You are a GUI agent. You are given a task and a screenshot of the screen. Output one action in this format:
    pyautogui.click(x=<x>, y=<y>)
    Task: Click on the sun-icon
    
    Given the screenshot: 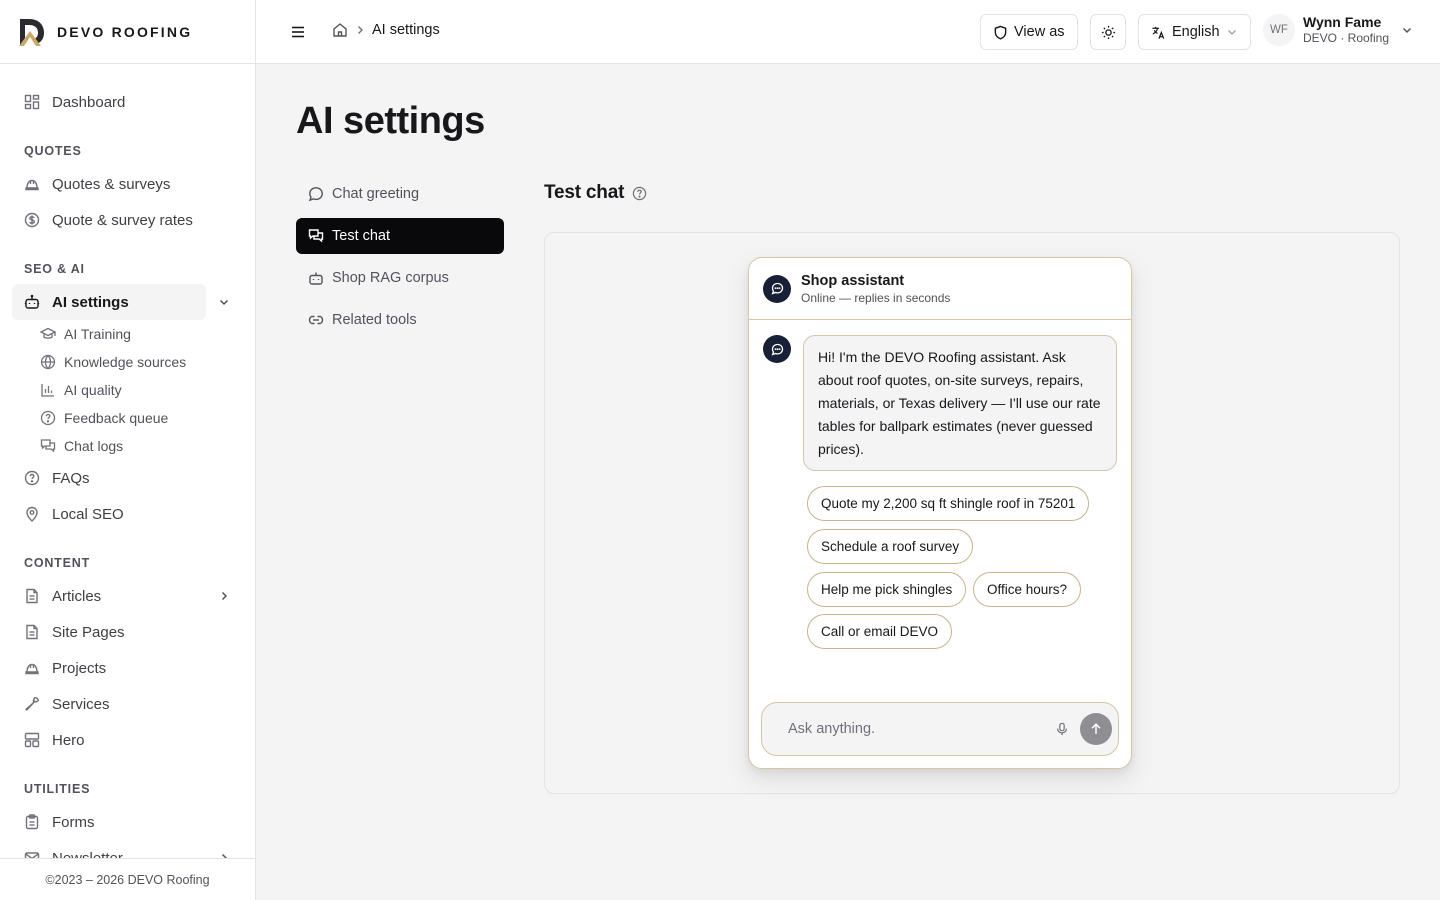 What is the action you would take?
    pyautogui.click(x=1108, y=32)
    